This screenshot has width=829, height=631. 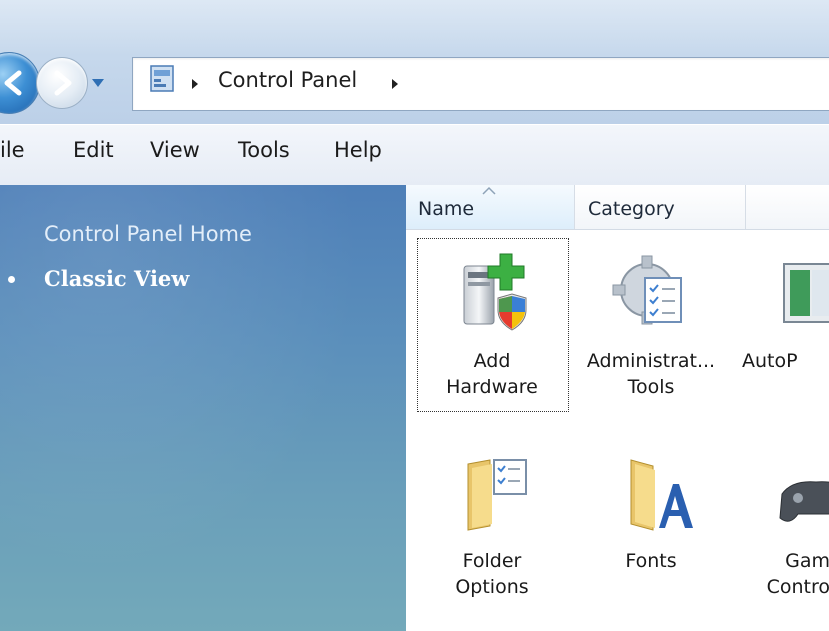 I want to click on sort-ascending-icon, so click(x=489, y=190).